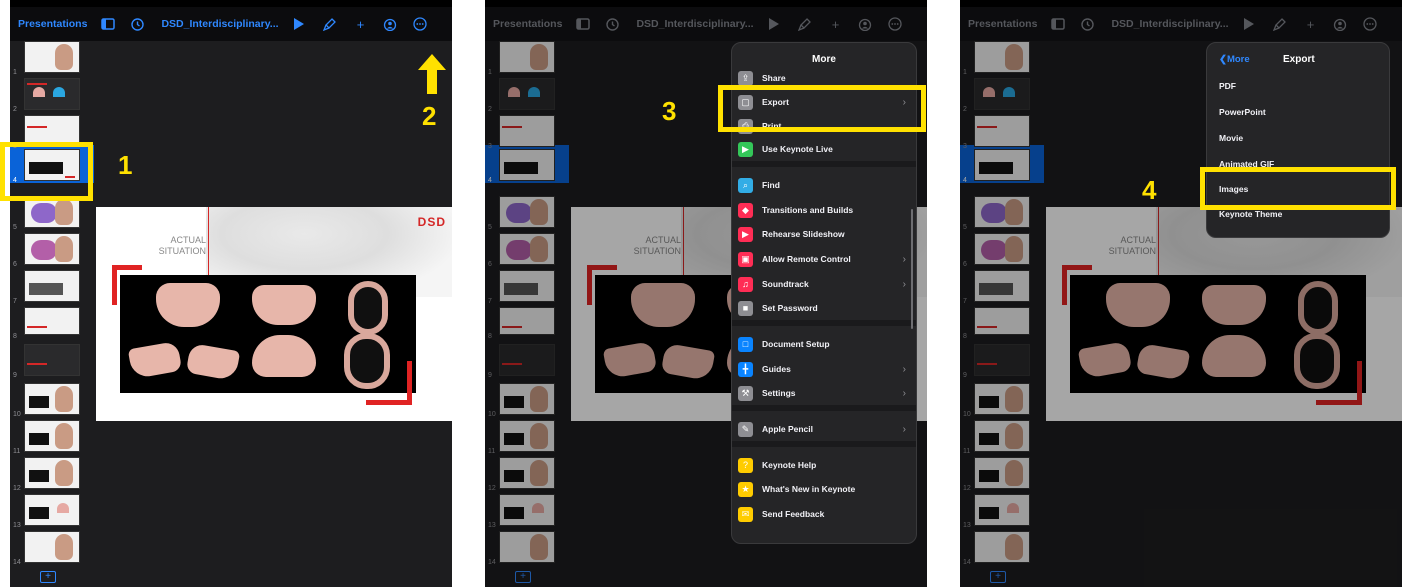  I want to click on arrow-up-icon, so click(432, 74).